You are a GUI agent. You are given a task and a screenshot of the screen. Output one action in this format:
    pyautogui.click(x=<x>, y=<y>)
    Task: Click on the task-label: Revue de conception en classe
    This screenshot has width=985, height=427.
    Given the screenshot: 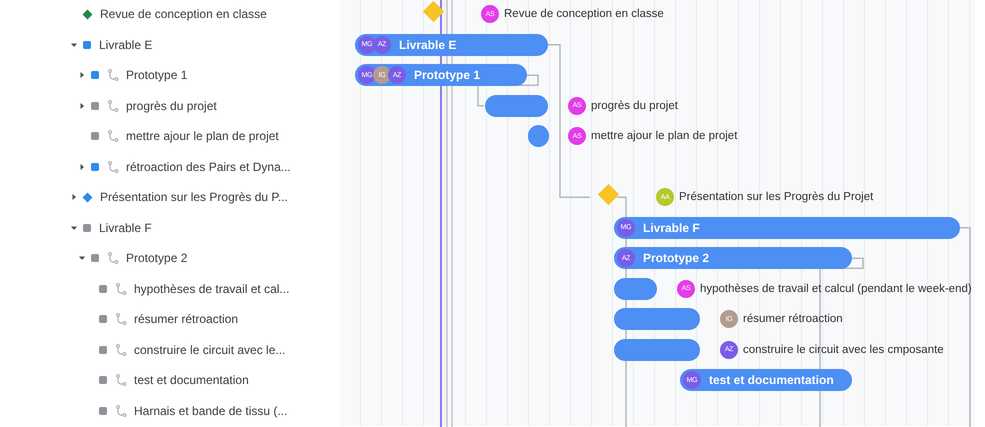 What is the action you would take?
    pyautogui.click(x=584, y=14)
    